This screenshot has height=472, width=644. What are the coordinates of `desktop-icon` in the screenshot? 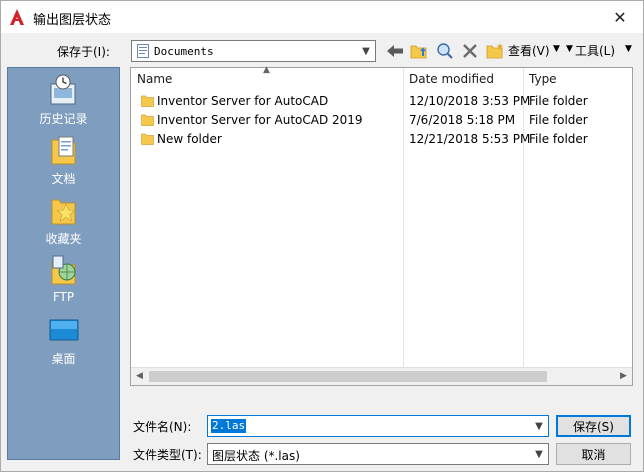 It's located at (63, 330).